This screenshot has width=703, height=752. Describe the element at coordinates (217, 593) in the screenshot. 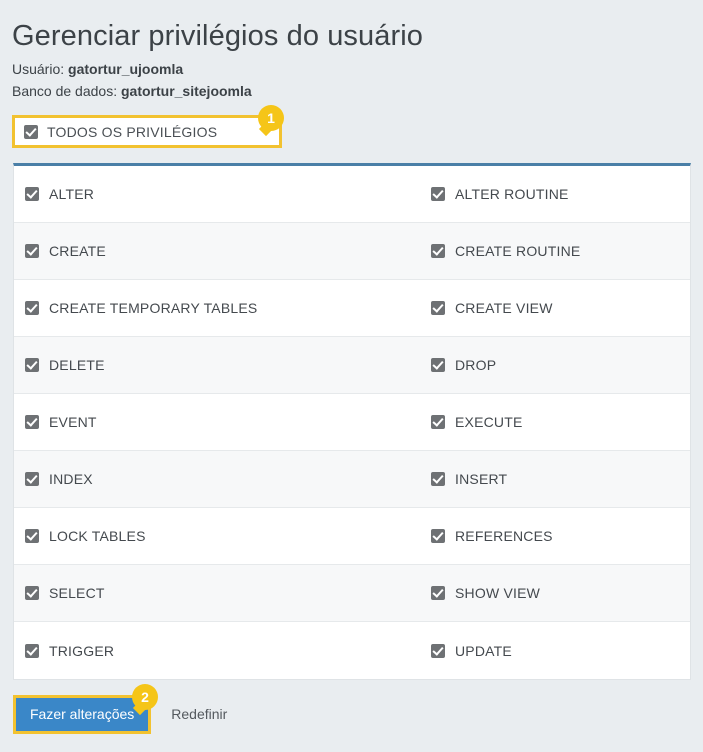

I see `privilege-cell: SELECT` at that location.